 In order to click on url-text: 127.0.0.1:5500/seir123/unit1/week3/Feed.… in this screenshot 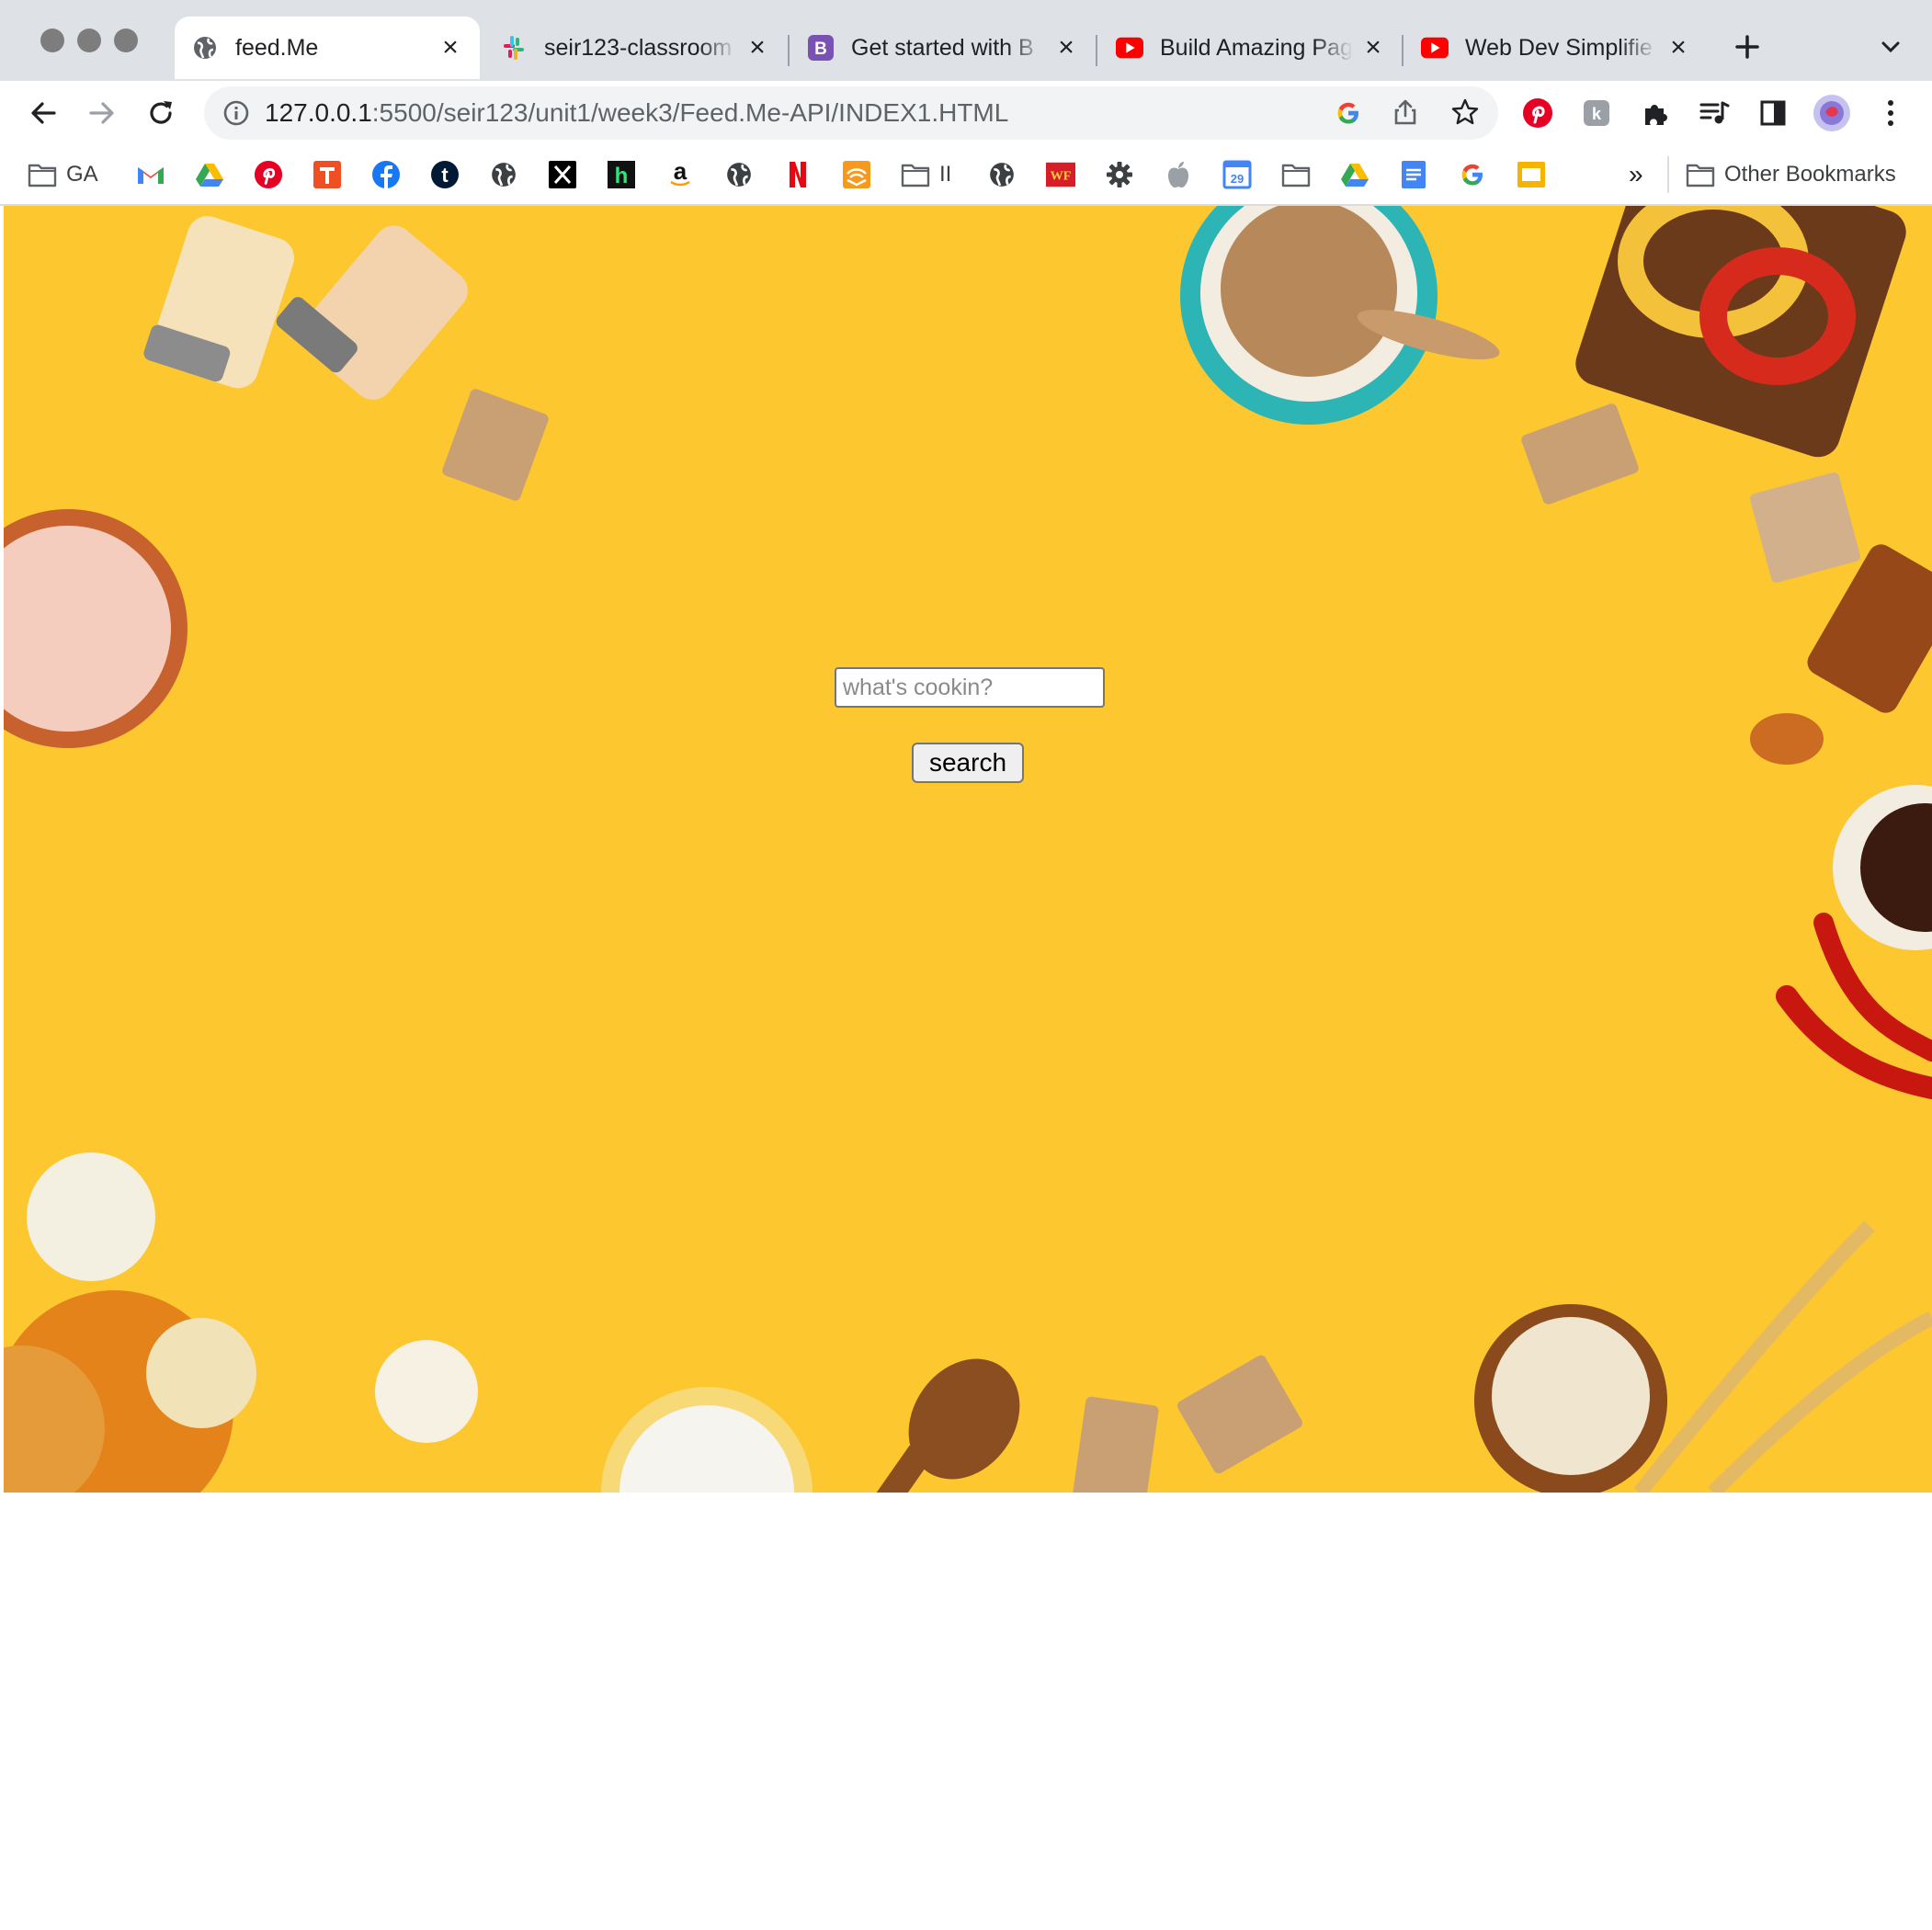, I will do `click(637, 113)`.